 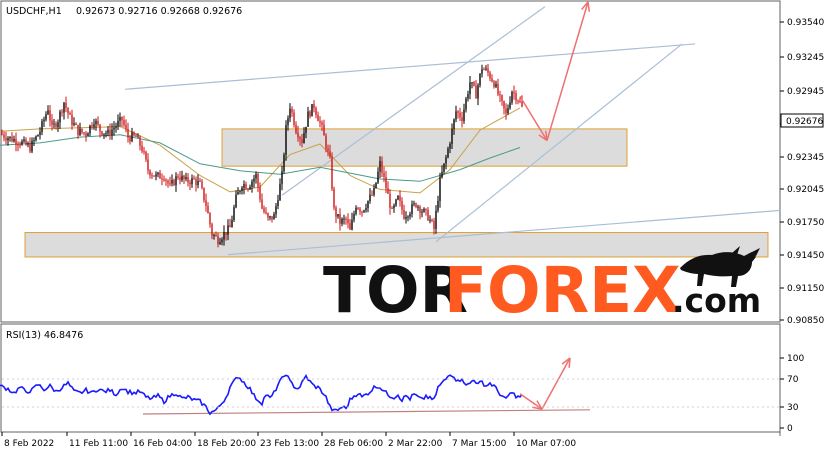 I want to click on current-price-marker: 0.92676, so click(x=802, y=120).